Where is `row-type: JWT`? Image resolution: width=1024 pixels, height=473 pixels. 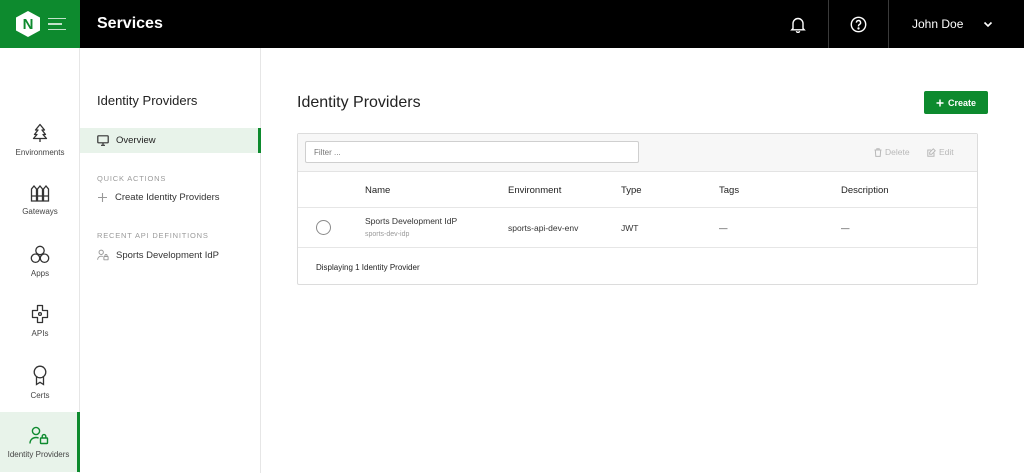 row-type: JWT is located at coordinates (630, 228).